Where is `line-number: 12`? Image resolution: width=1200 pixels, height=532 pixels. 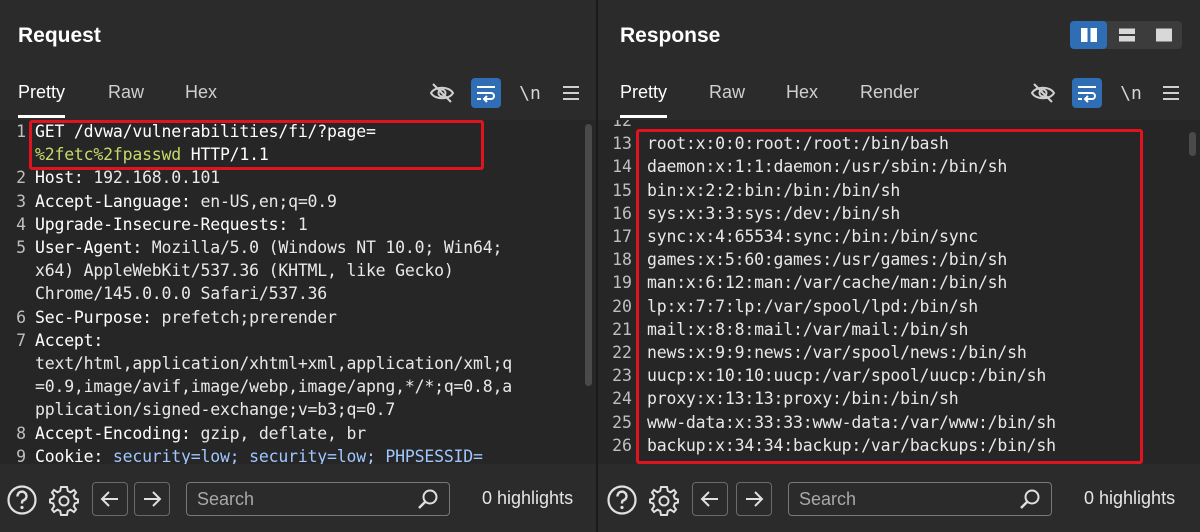
line-number: 12 is located at coordinates (622, 125).